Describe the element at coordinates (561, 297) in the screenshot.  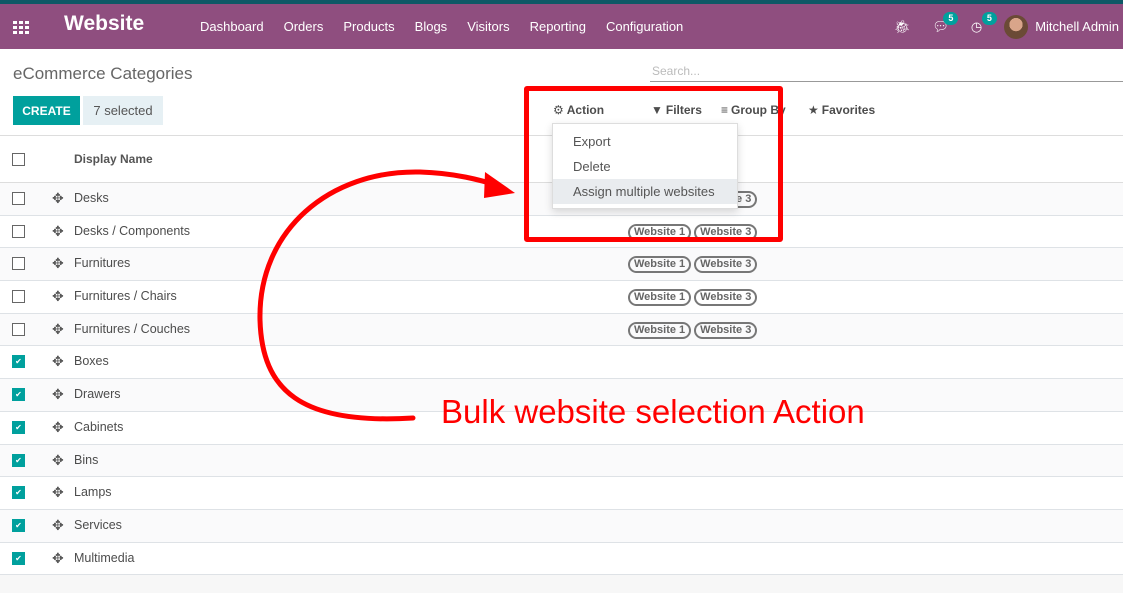
I see `table-row: ✥ Furnitures / Chairs Website 1 Website 3` at that location.